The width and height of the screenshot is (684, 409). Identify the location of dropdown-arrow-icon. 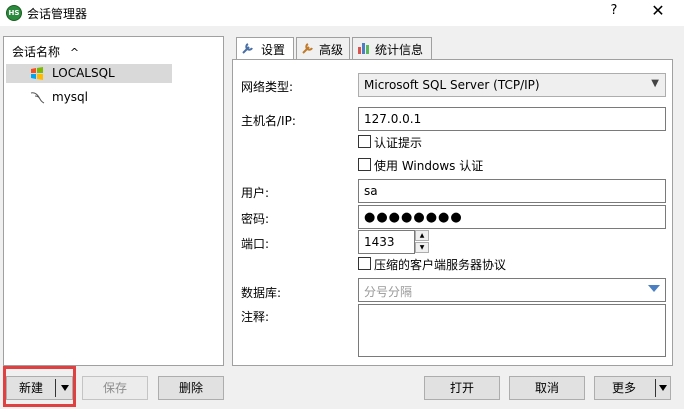
(663, 388).